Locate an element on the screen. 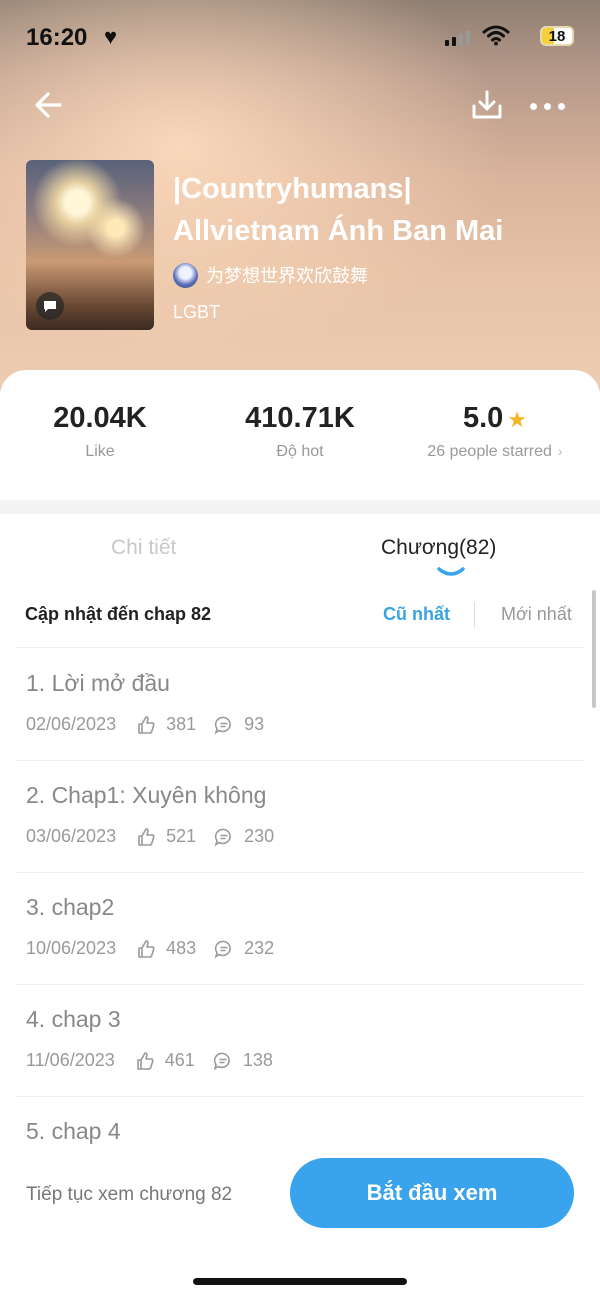 This screenshot has height=1299, width=600. chapter-likes: 381 is located at coordinates (181, 724).